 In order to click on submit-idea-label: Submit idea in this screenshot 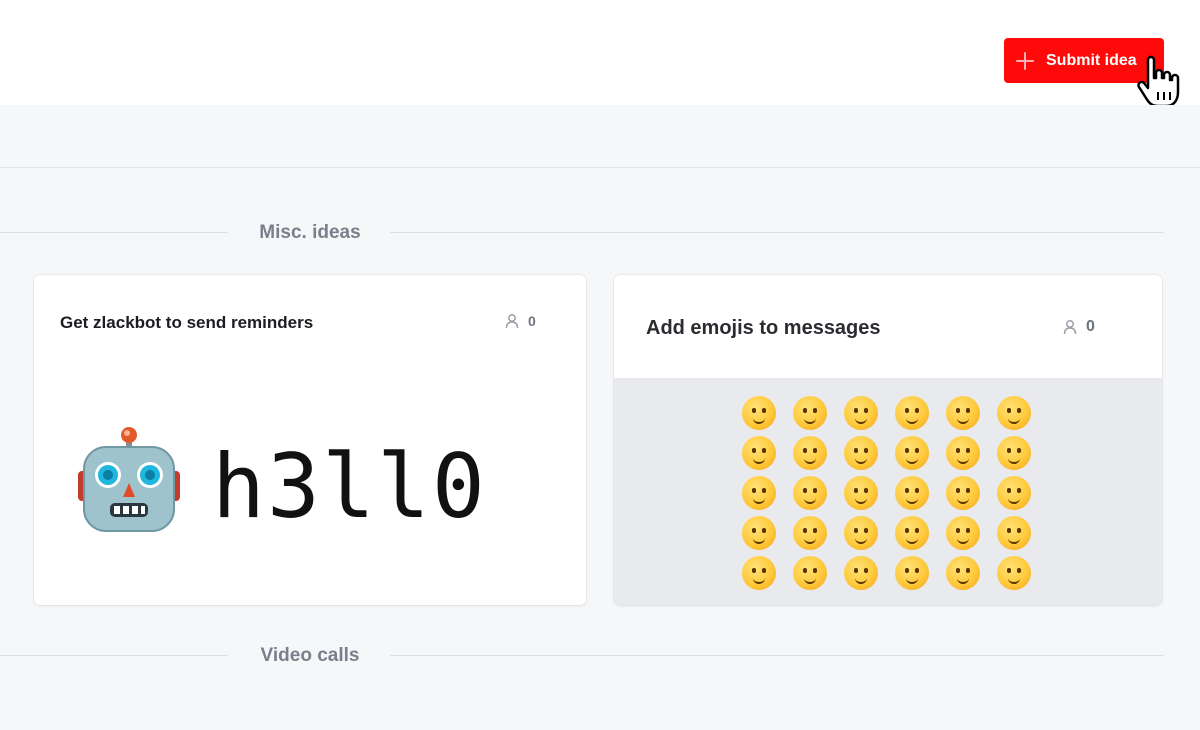, I will do `click(1091, 60)`.